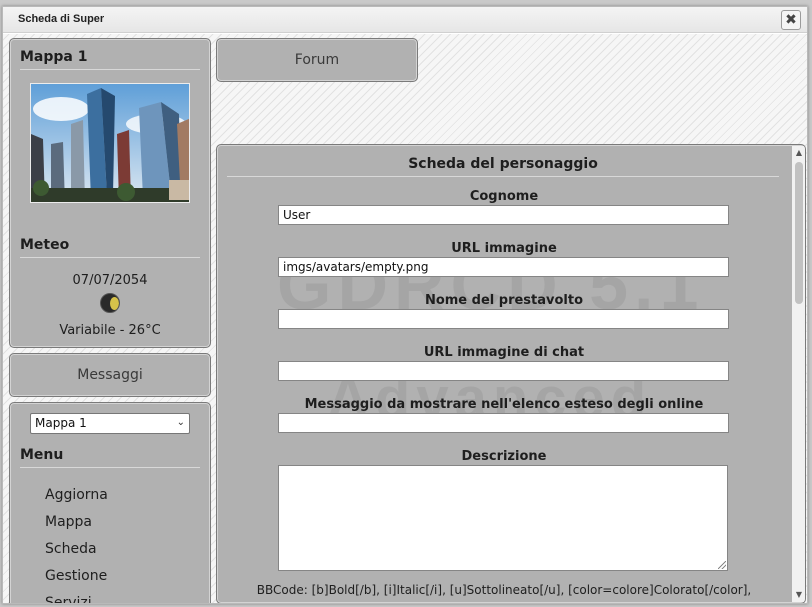 This screenshot has height=607, width=812. Describe the element at coordinates (110, 457) in the screenshot. I see `menu-heading: Menu` at that location.